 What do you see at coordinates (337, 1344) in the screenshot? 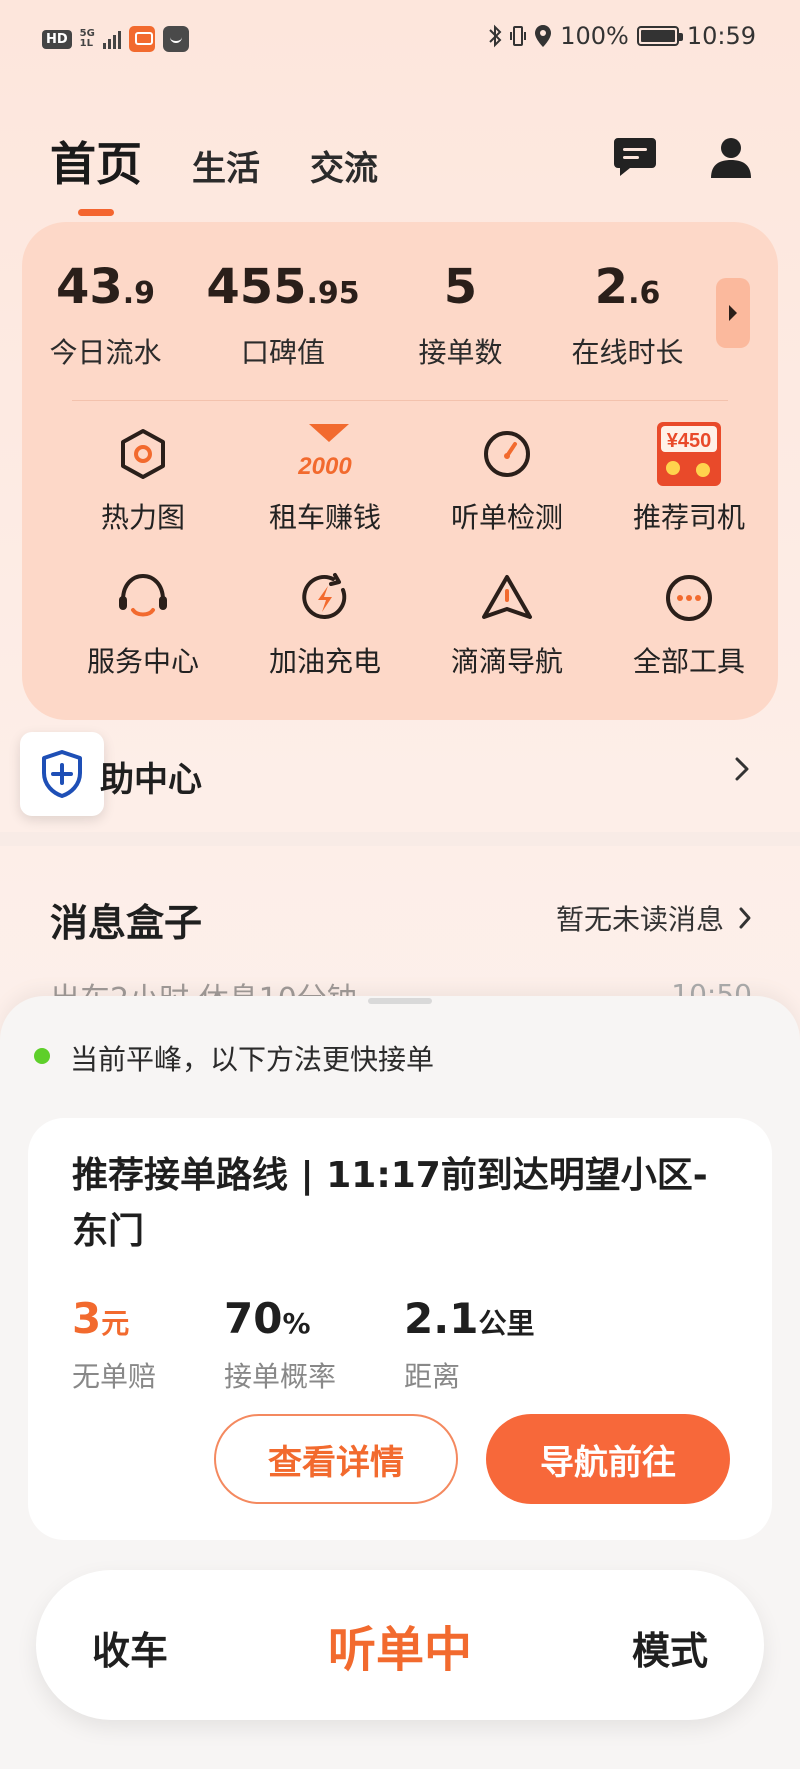
I see `route-metrics: 3元 无单赔 70% 接单概率 2.1公里 距离` at bounding box center [337, 1344].